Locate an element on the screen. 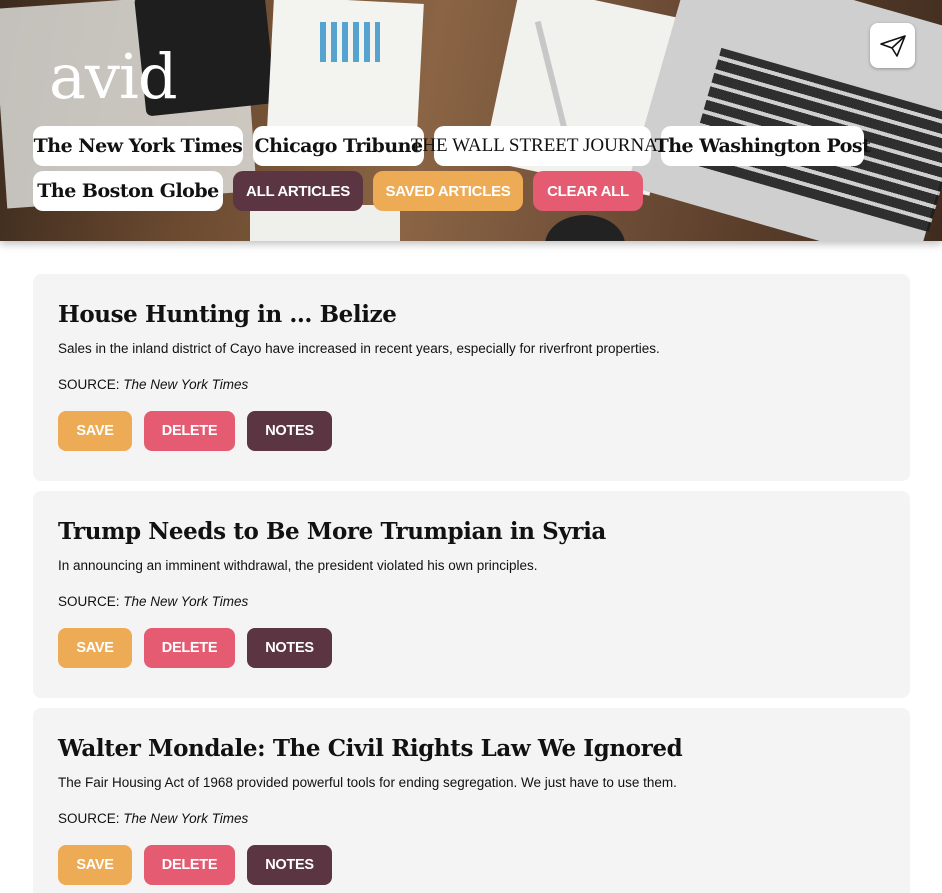 This screenshot has width=942, height=893. source-label: The New York Times is located at coordinates (138, 146).